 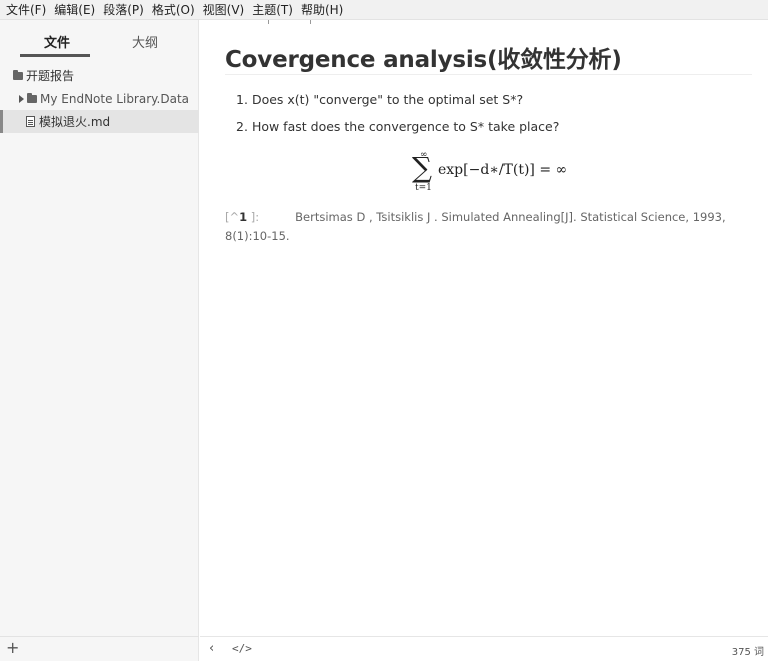 I want to click on menu-view: 视图(V), so click(x=226, y=10).